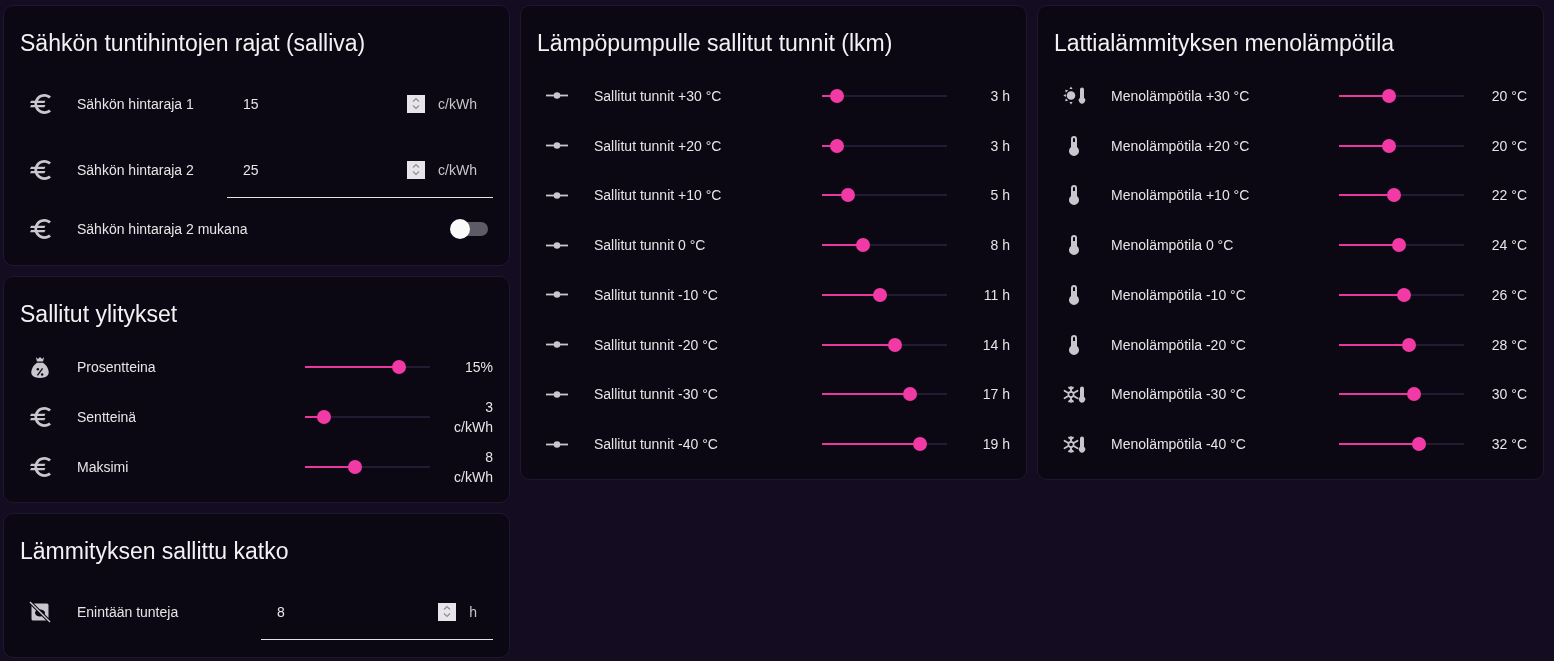 This screenshot has width=1554, height=661. I want to click on row-label: Menolämpötila 0 °C, so click(1173, 245).